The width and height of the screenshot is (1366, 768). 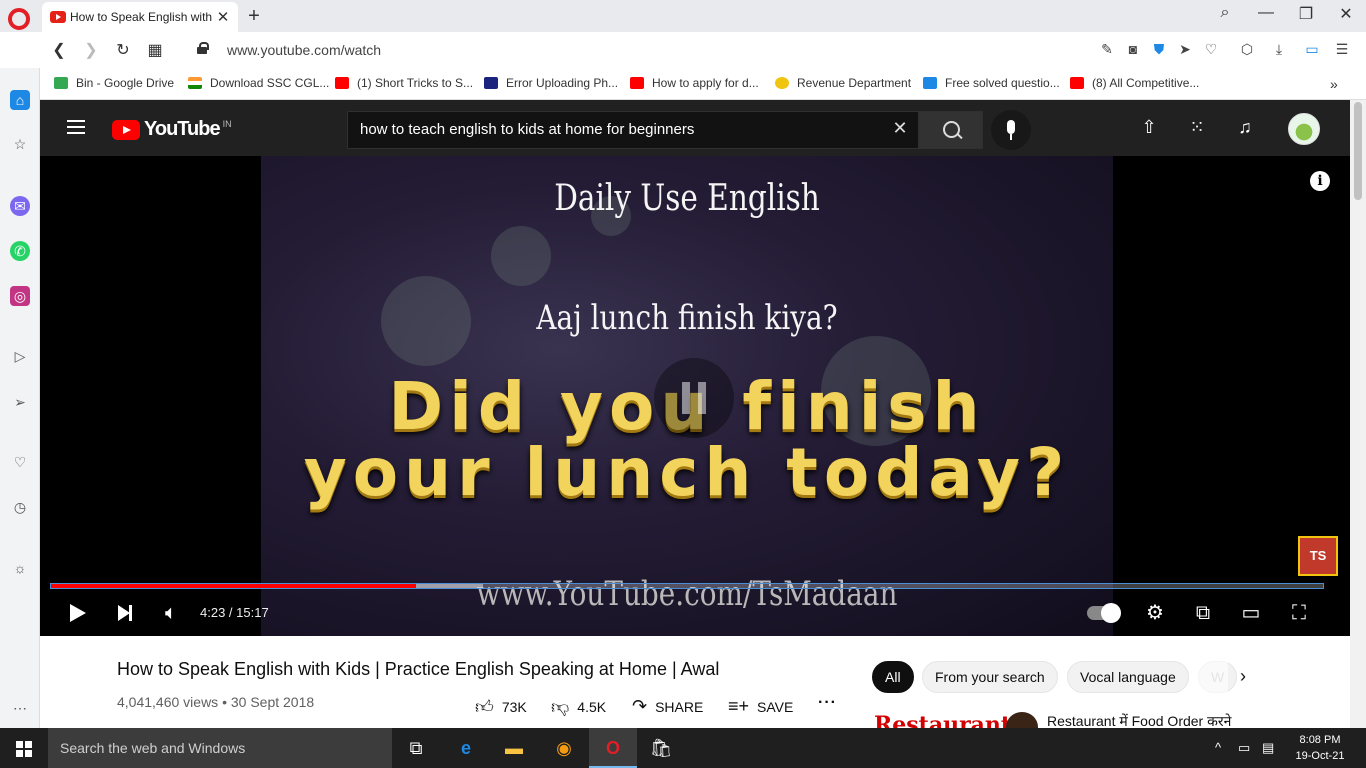 I want to click on easy-setup-icon: ☰, so click(x=1342, y=49).